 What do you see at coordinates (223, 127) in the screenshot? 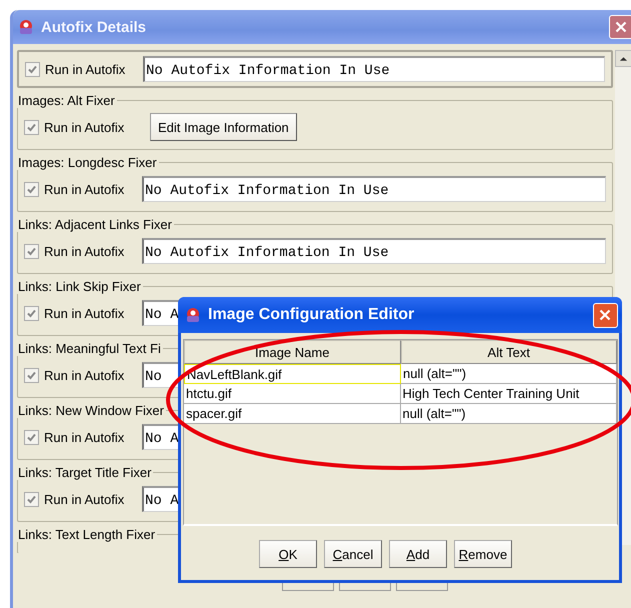
I see `edit-image-button: Edit Image Information` at bounding box center [223, 127].